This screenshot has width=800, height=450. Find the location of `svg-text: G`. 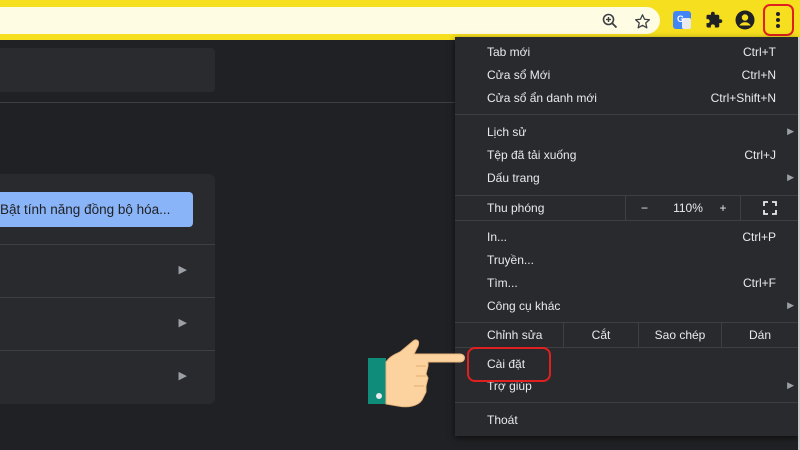

svg-text: G is located at coordinates (680, 19).